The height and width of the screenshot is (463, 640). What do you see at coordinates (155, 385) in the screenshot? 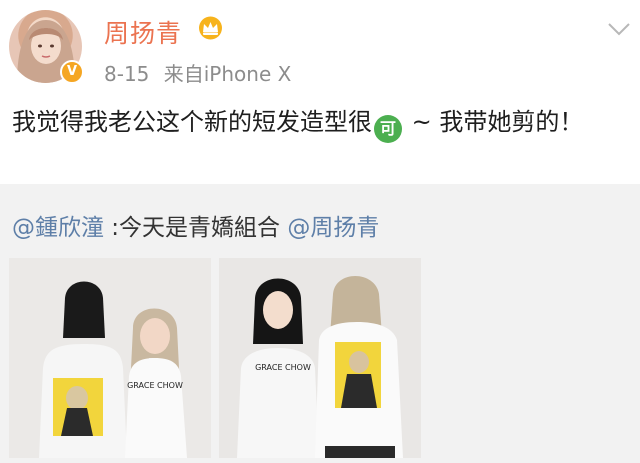
I see `shirt-text: GRACE CHOW` at bounding box center [155, 385].